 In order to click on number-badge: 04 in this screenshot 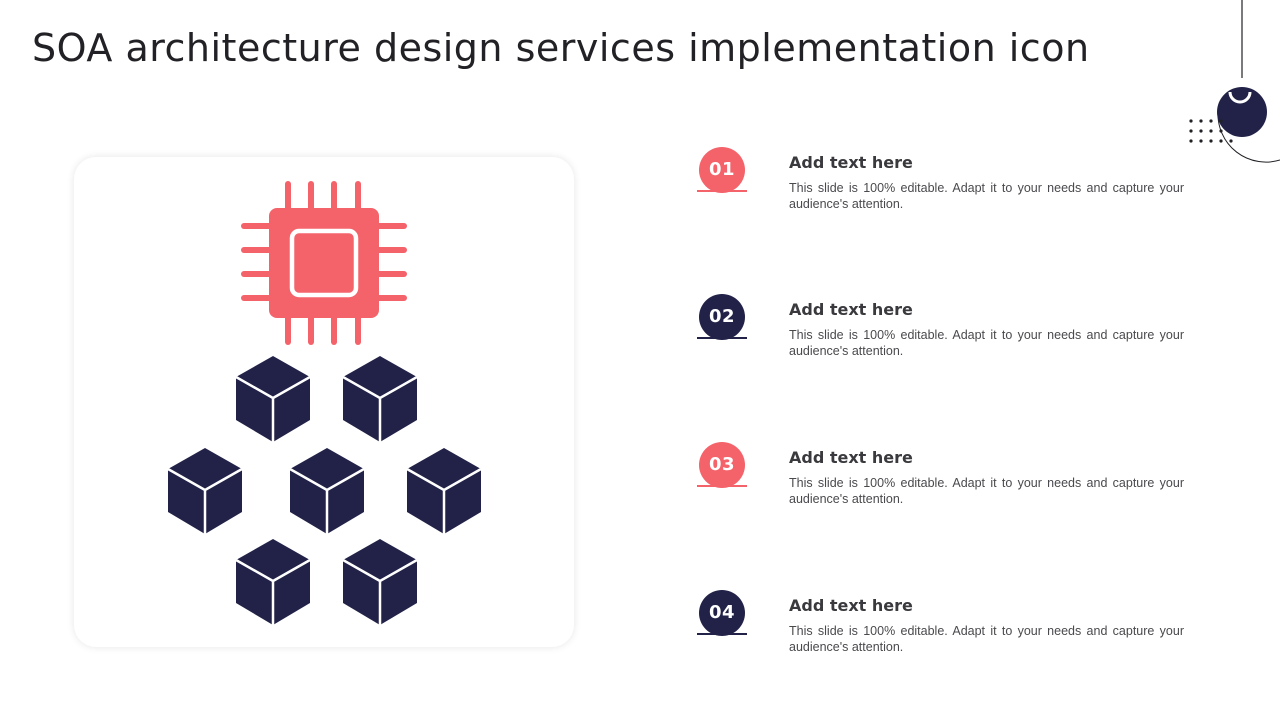, I will do `click(722, 613)`.